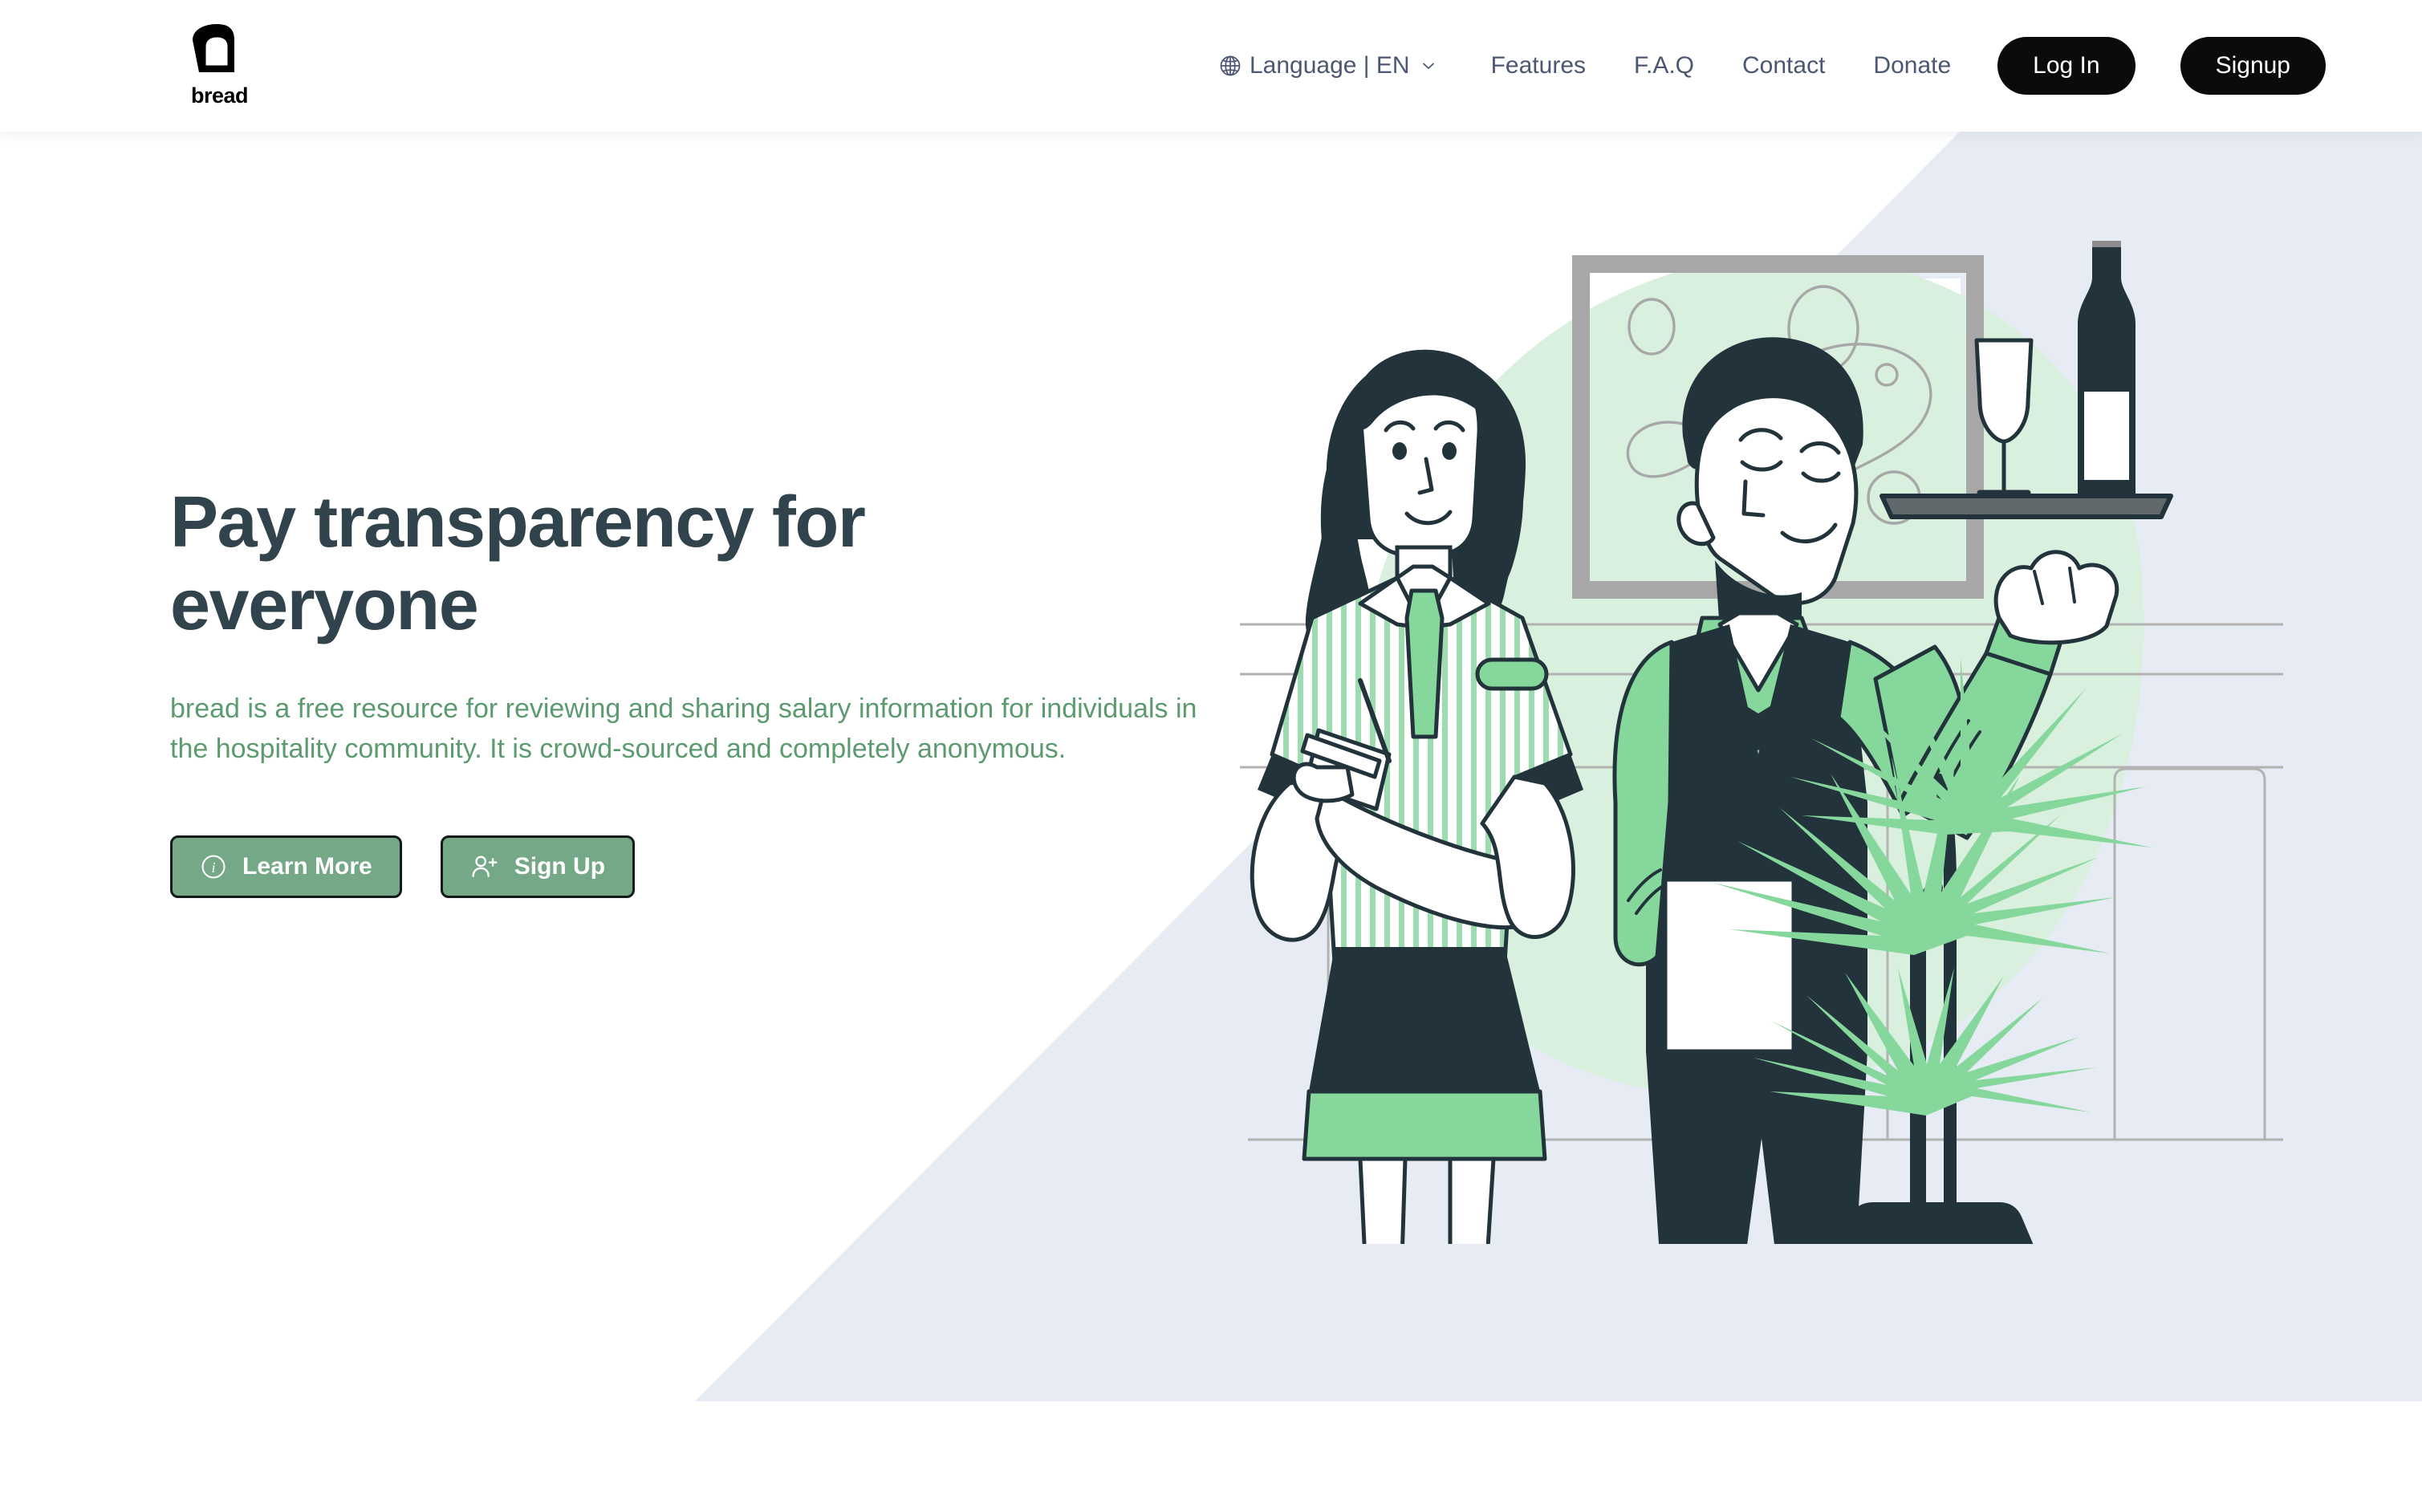  Describe the element at coordinates (560, 867) in the screenshot. I see `sign-up-label: Sign Up` at that location.